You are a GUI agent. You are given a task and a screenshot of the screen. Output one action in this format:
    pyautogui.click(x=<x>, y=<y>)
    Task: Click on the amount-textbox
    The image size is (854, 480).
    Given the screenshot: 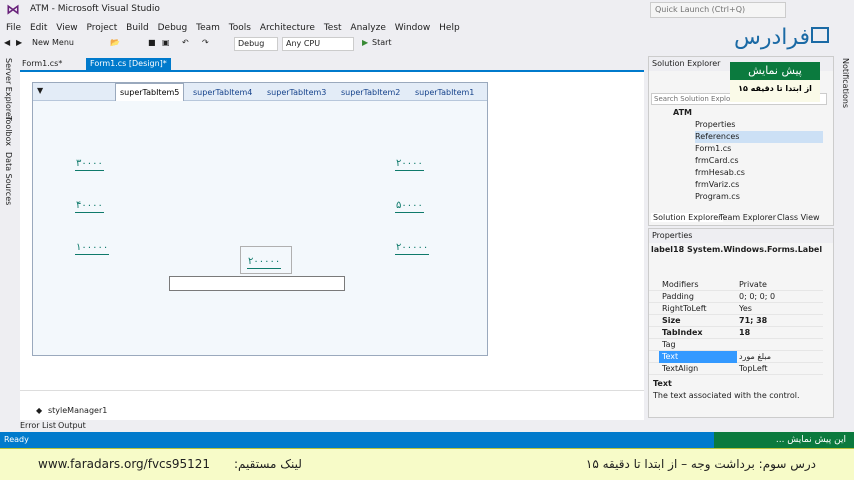 What is the action you would take?
    pyautogui.click(x=257, y=283)
    